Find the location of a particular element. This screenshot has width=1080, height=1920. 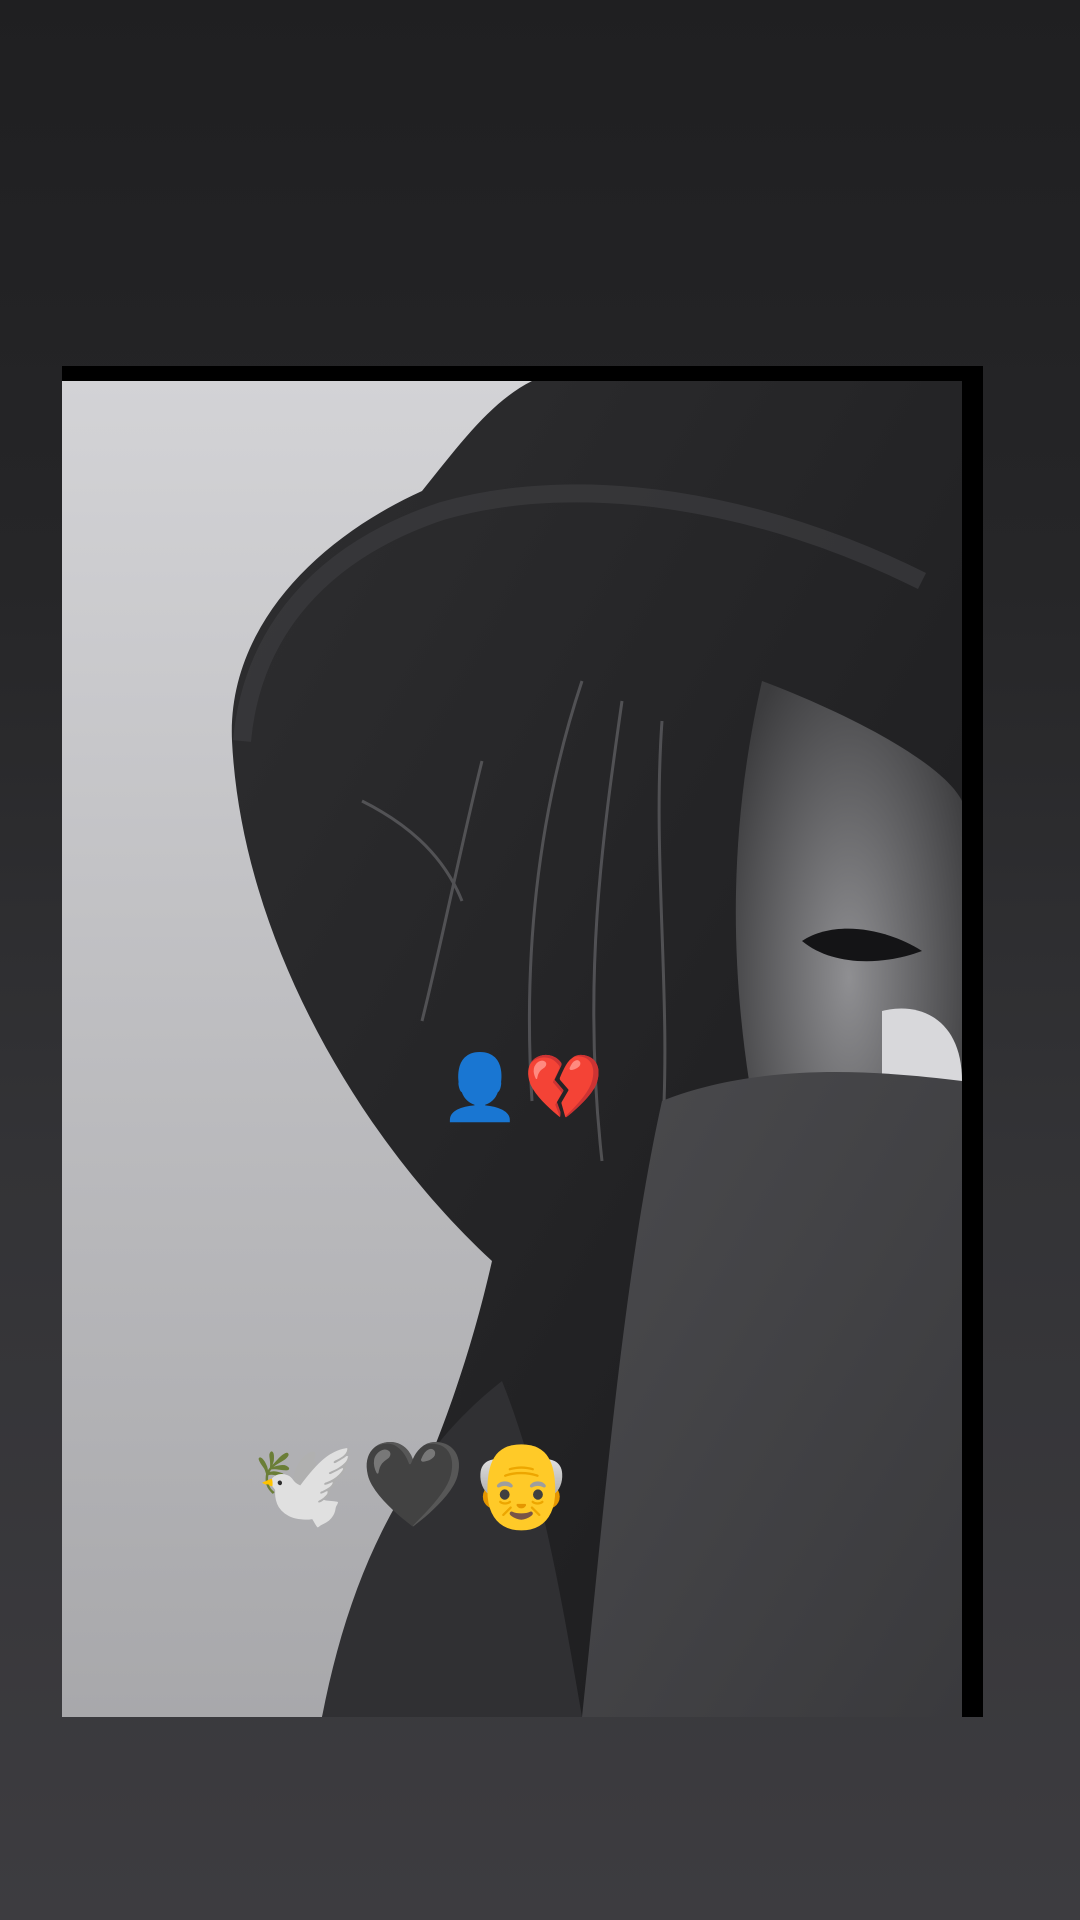

silhouette-emoji-icon: 👤 is located at coordinates (480, 1088).